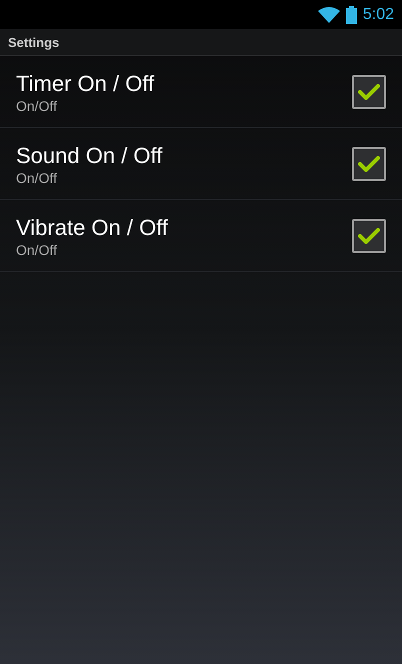  What do you see at coordinates (85, 84) in the screenshot?
I see `setting-title: Timer On / Off` at bounding box center [85, 84].